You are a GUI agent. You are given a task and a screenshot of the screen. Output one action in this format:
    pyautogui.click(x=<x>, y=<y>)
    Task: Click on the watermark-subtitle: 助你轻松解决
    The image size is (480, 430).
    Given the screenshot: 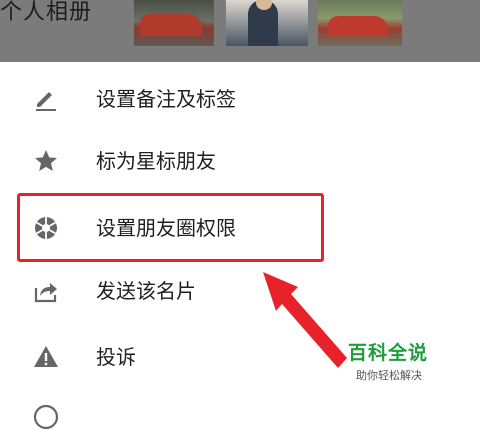 What is the action you would take?
    pyautogui.click(x=389, y=375)
    